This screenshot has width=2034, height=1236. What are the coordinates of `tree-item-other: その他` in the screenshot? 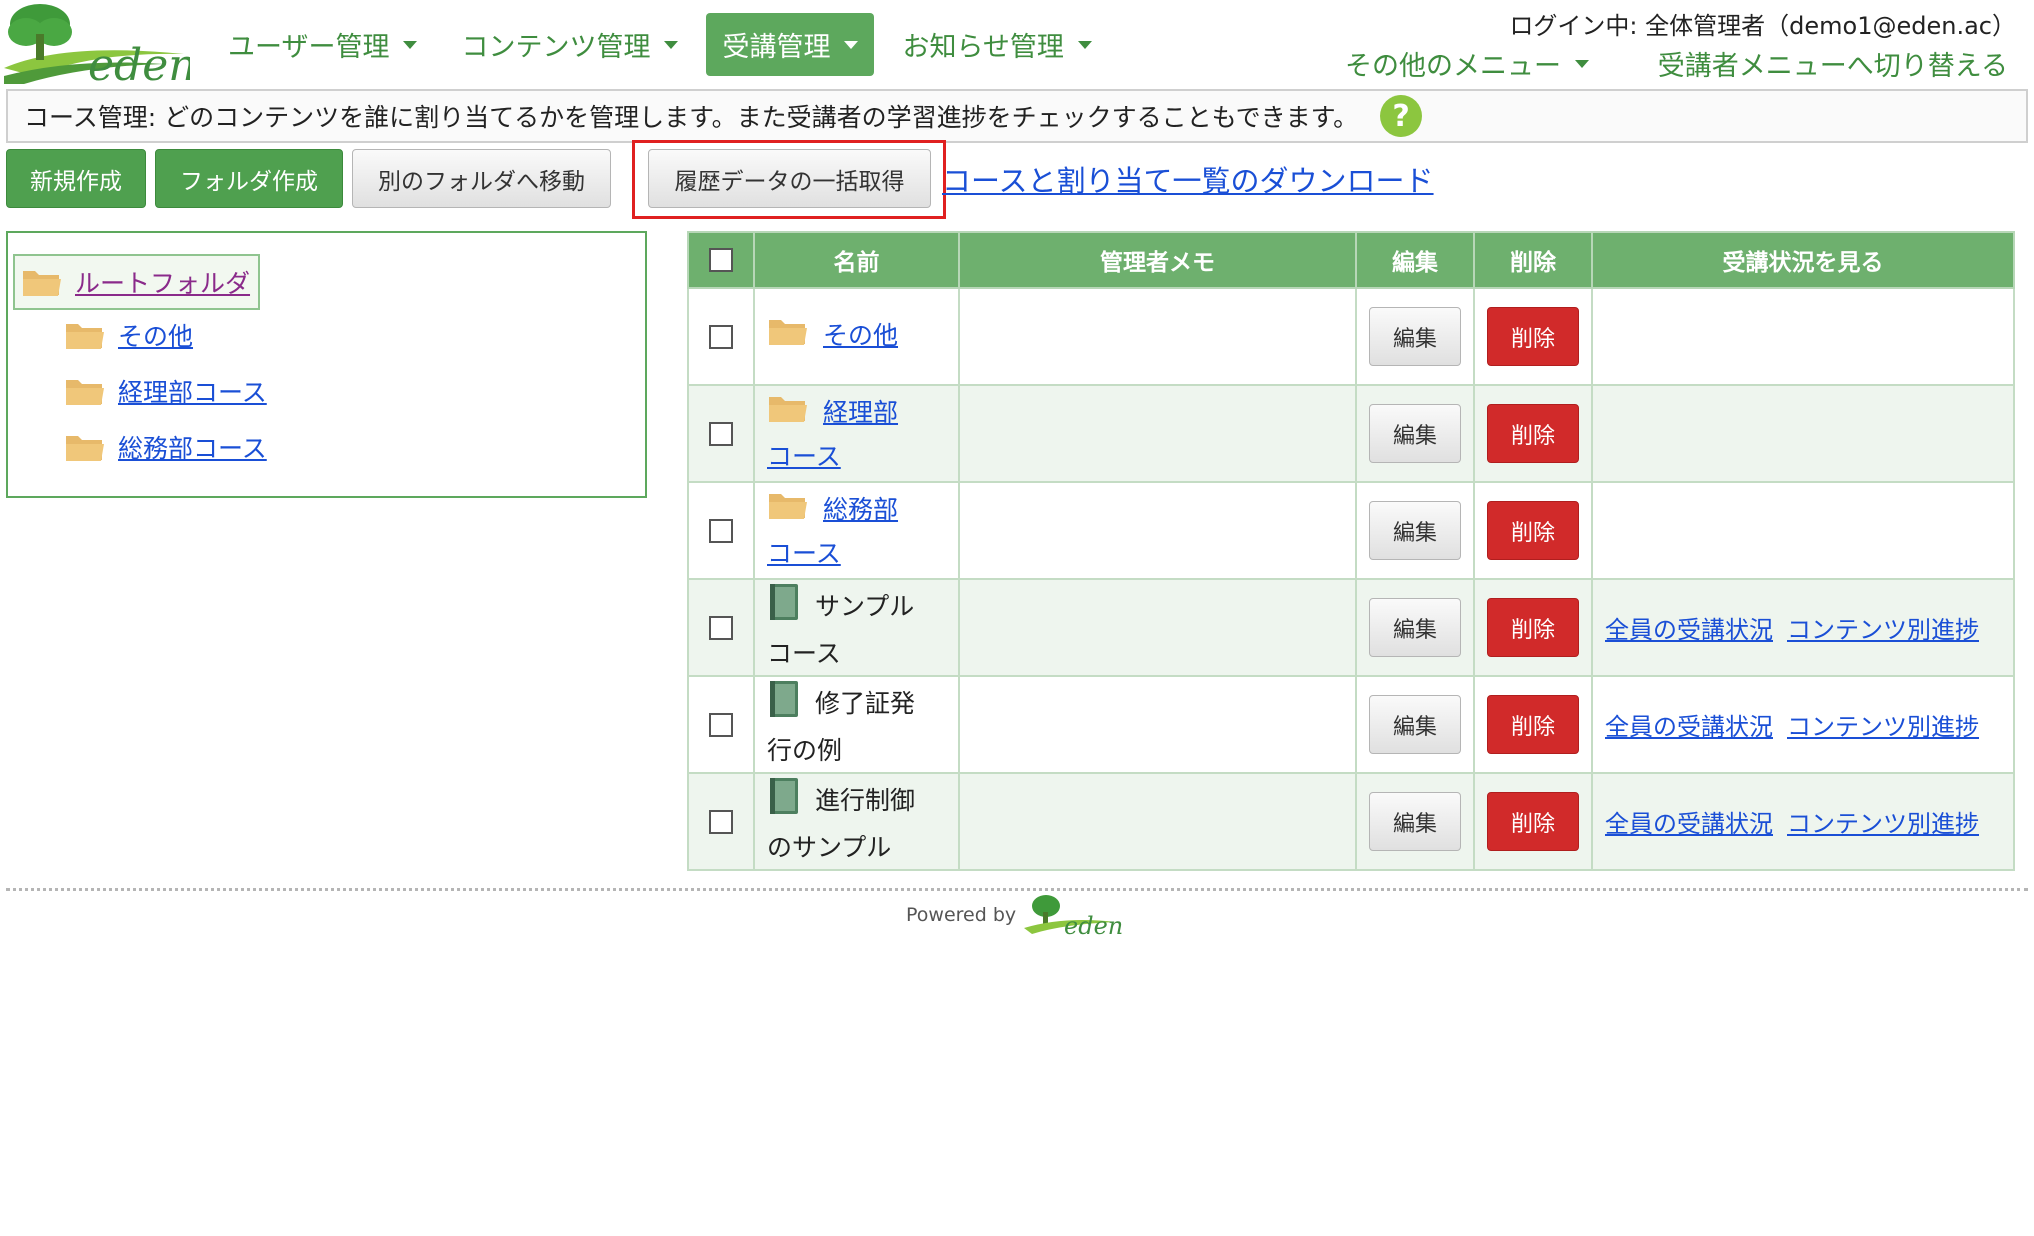 It's located at (128, 335).